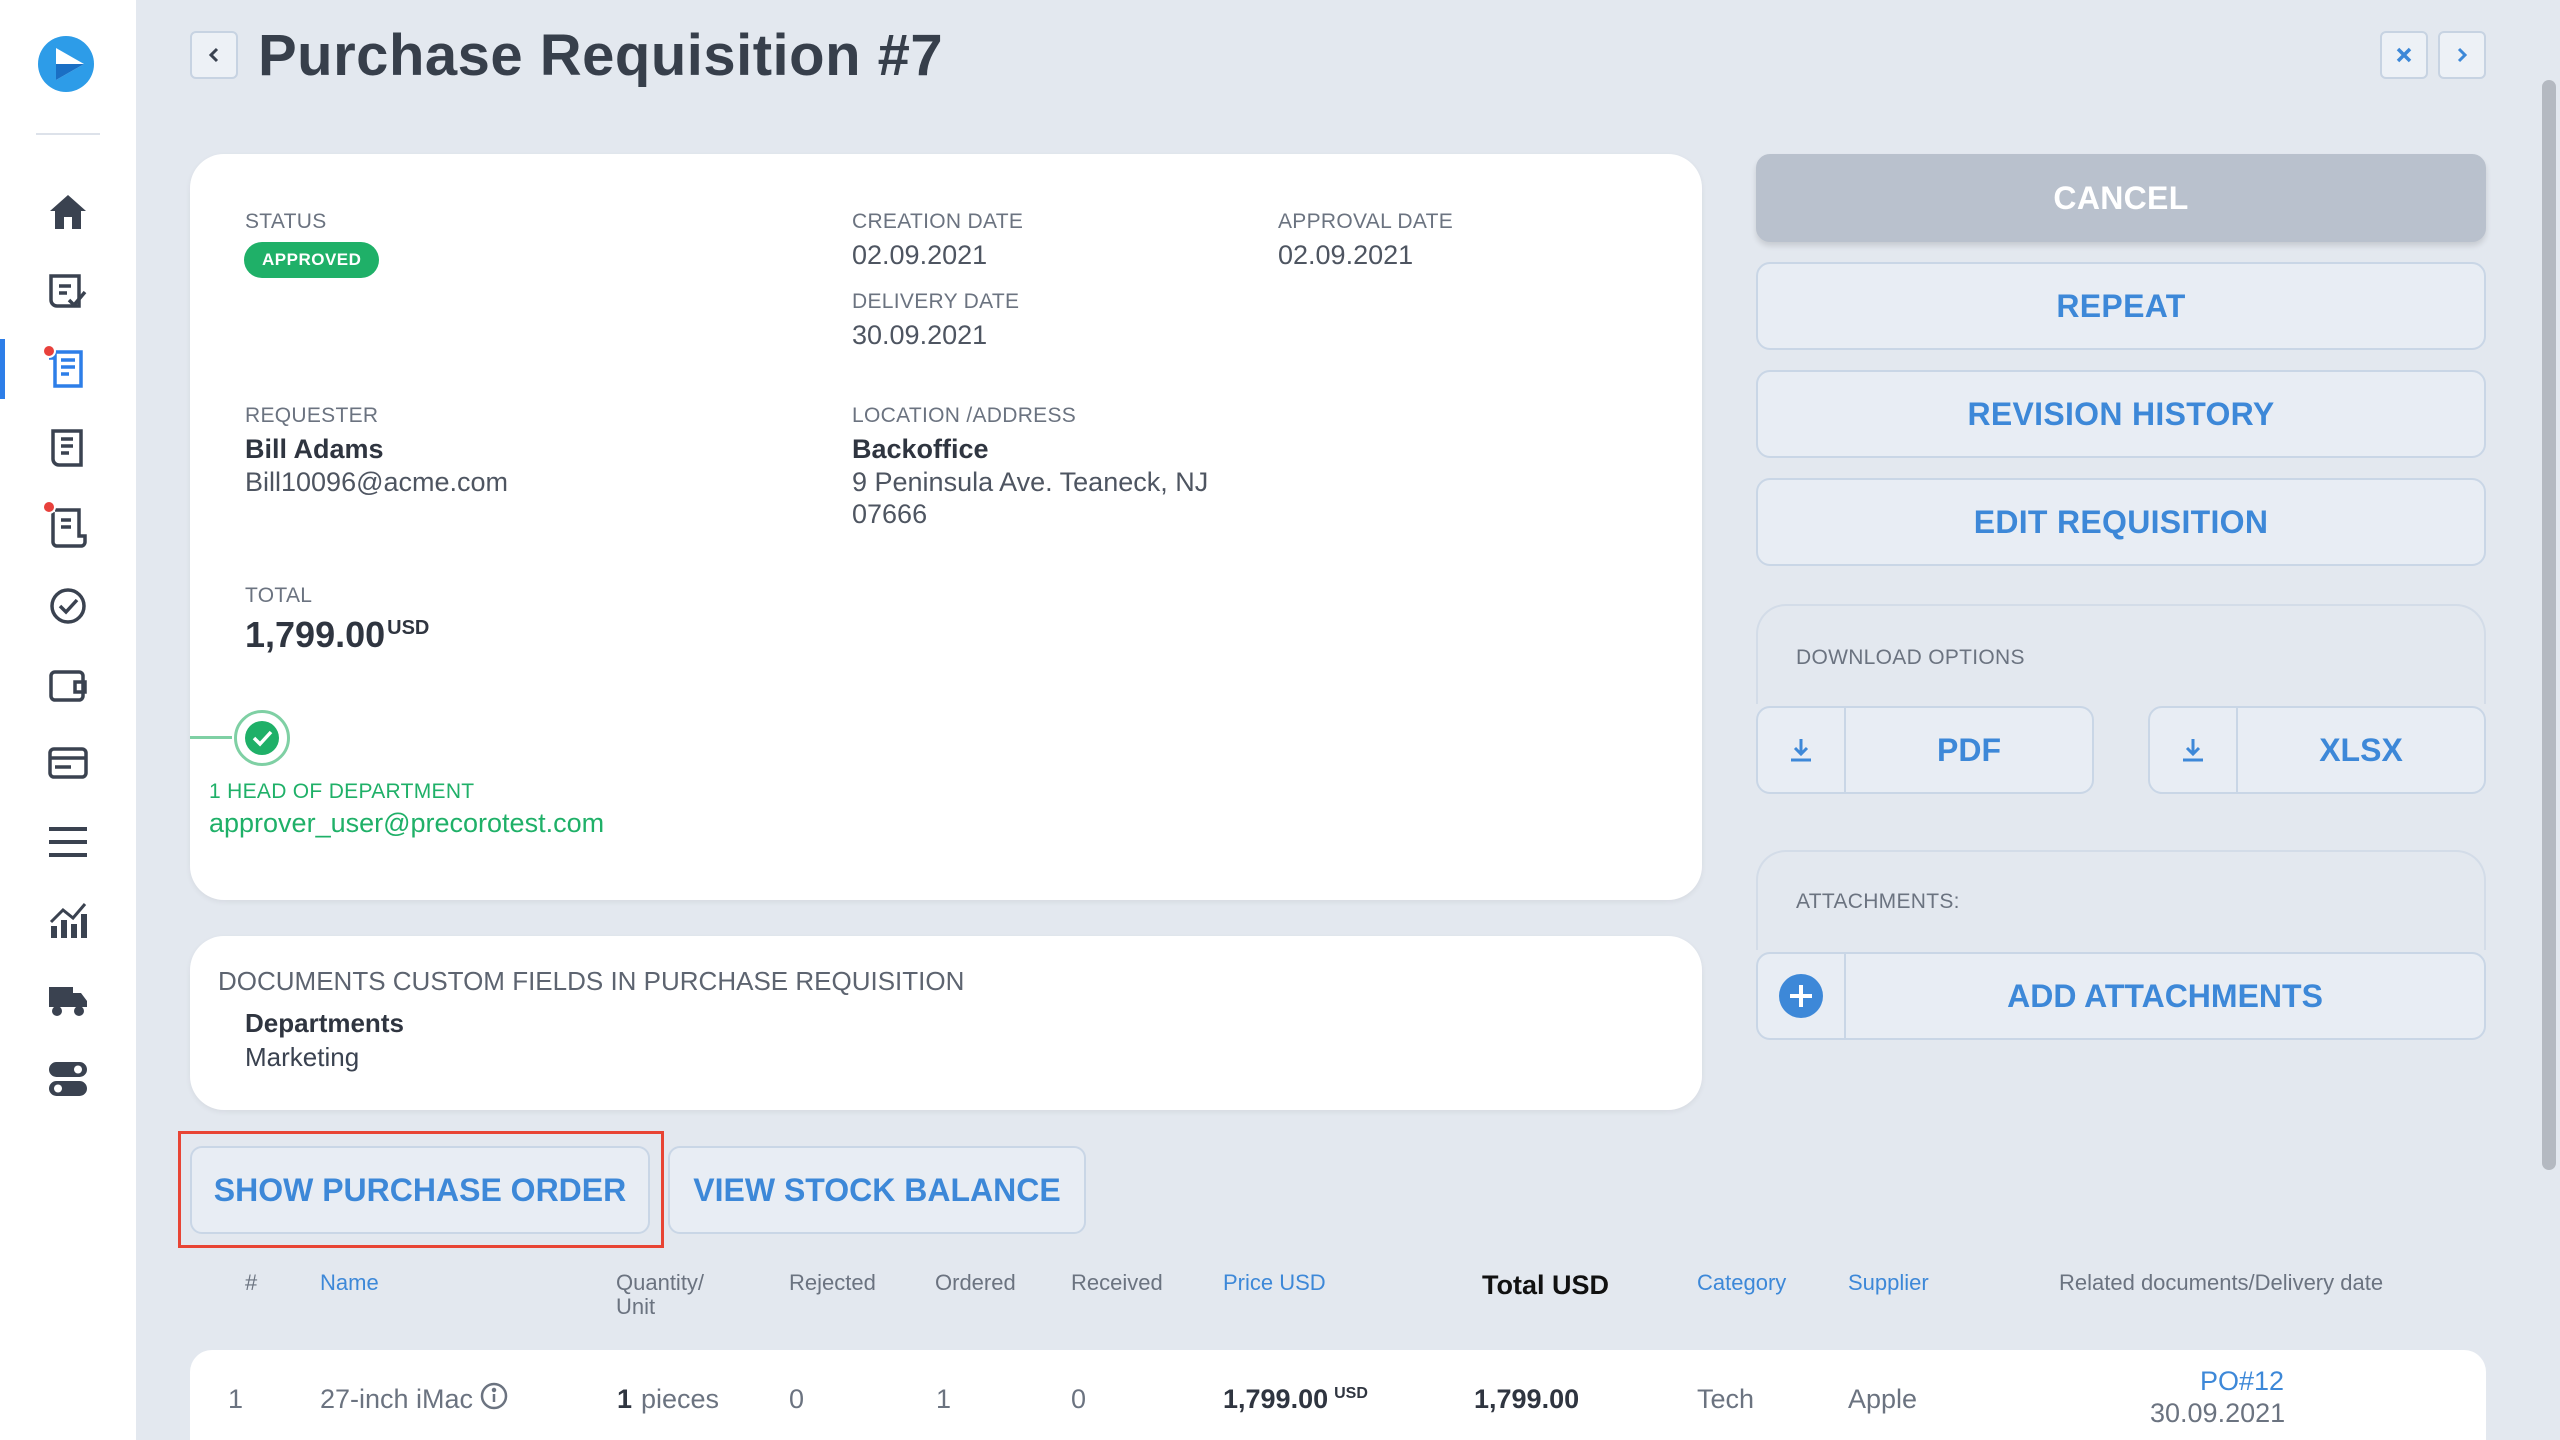 This screenshot has width=2560, height=1440. Describe the element at coordinates (2317, 750) in the screenshot. I see `download-xlsx-button: XLSX` at that location.